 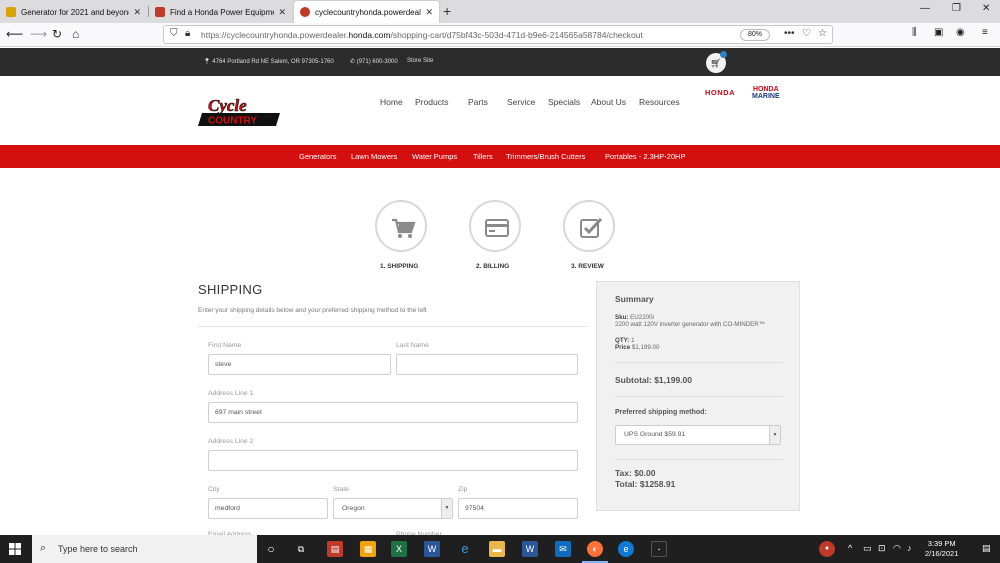 What do you see at coordinates (447, 11) in the screenshot?
I see `new-tab-icon: +` at bounding box center [447, 11].